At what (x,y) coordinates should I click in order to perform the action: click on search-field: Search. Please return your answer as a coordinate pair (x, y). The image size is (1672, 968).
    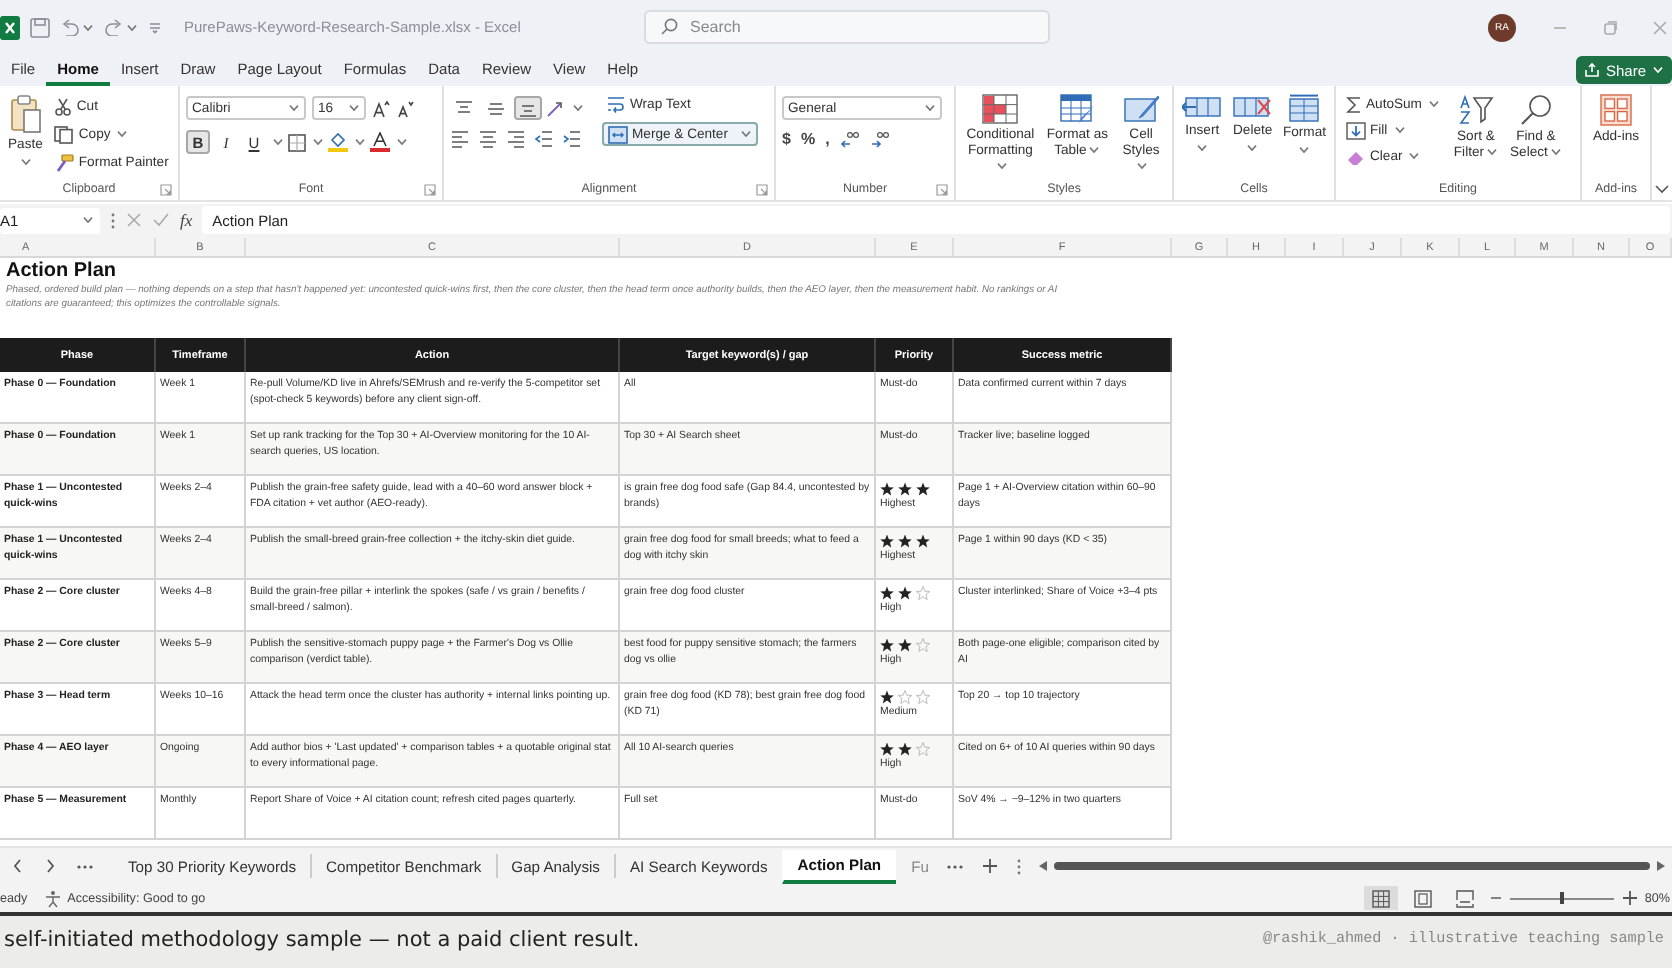
    Looking at the image, I should click on (847, 27).